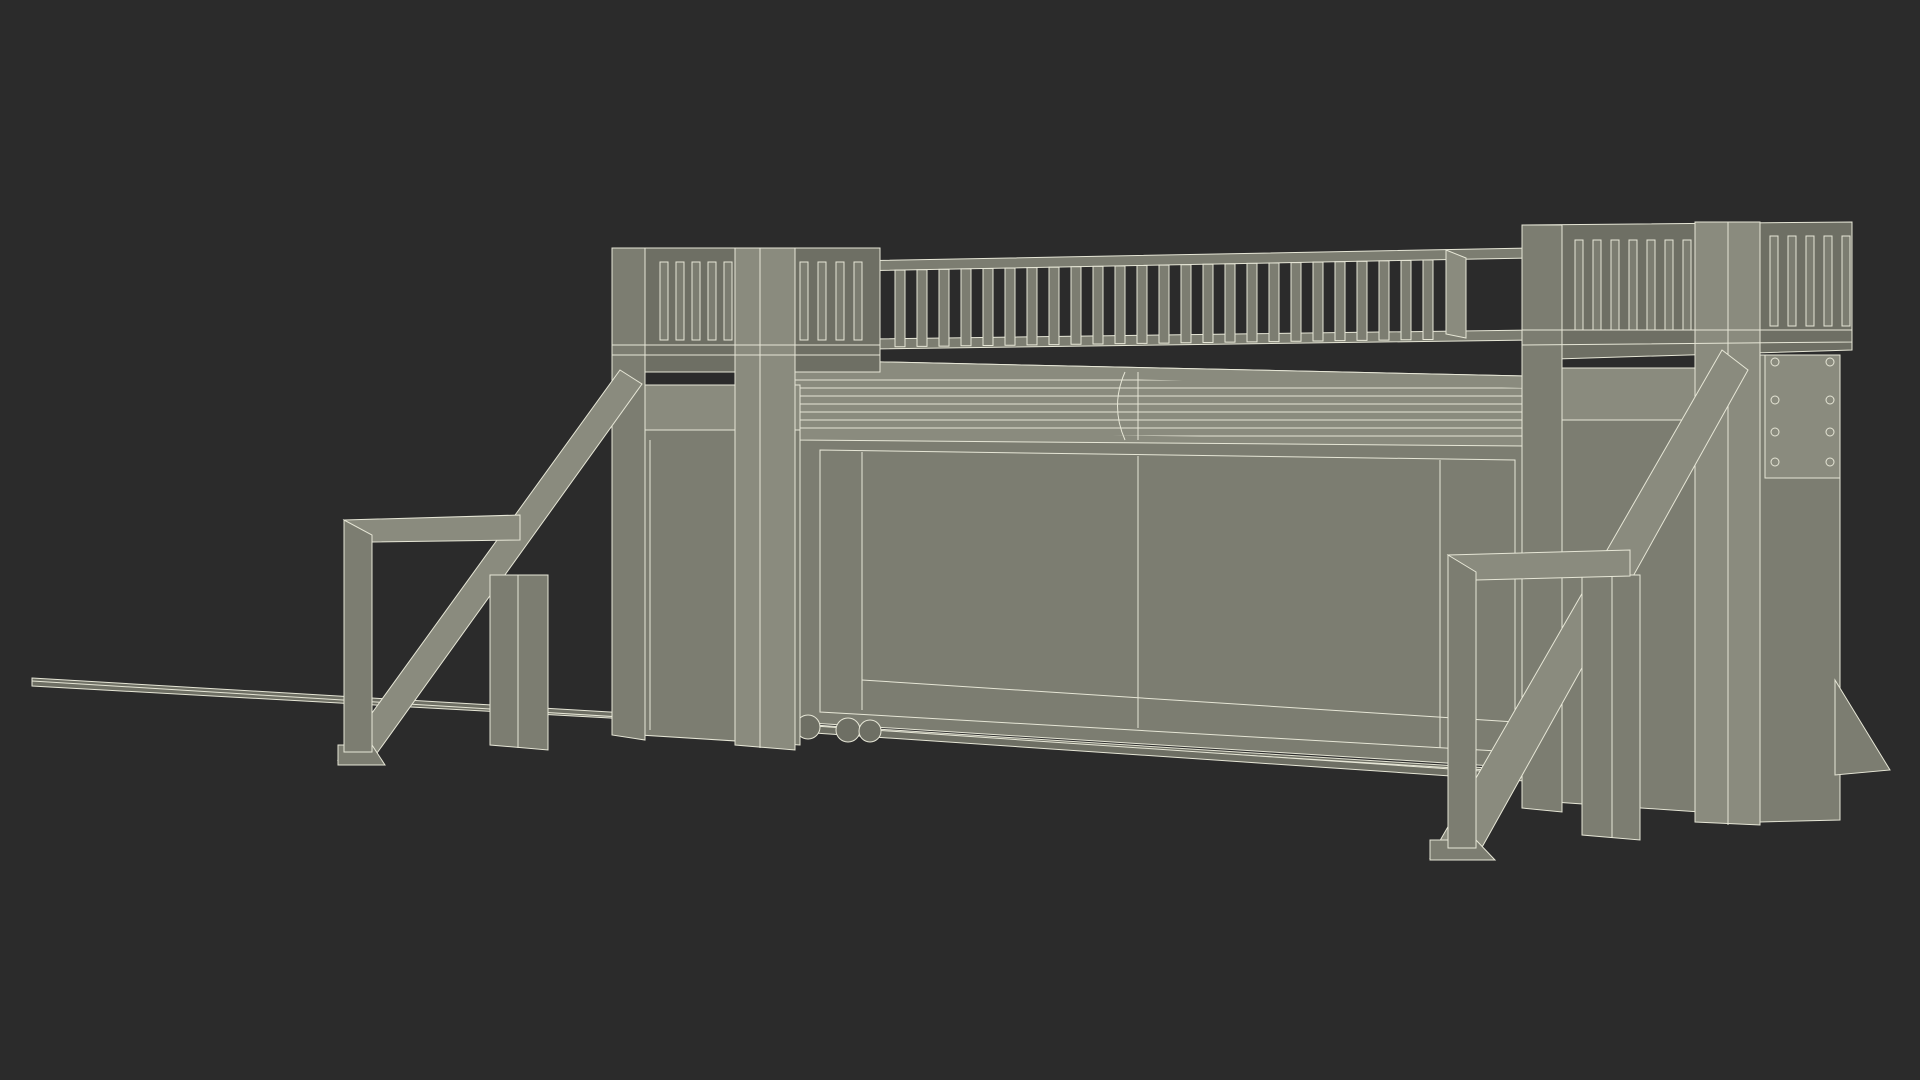  Describe the element at coordinates (1160, 564) in the screenshot. I see `sliding-gate-panel` at that location.